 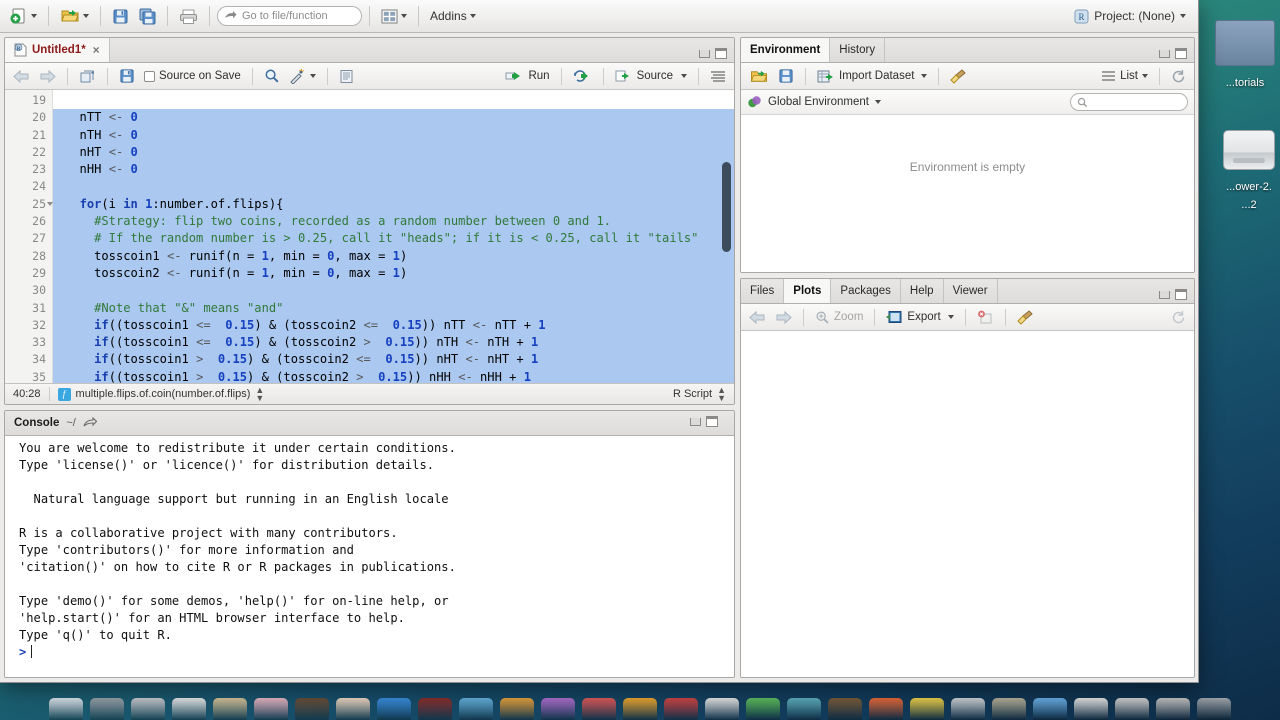 I want to click on save-workspace-button, so click(x=786, y=76).